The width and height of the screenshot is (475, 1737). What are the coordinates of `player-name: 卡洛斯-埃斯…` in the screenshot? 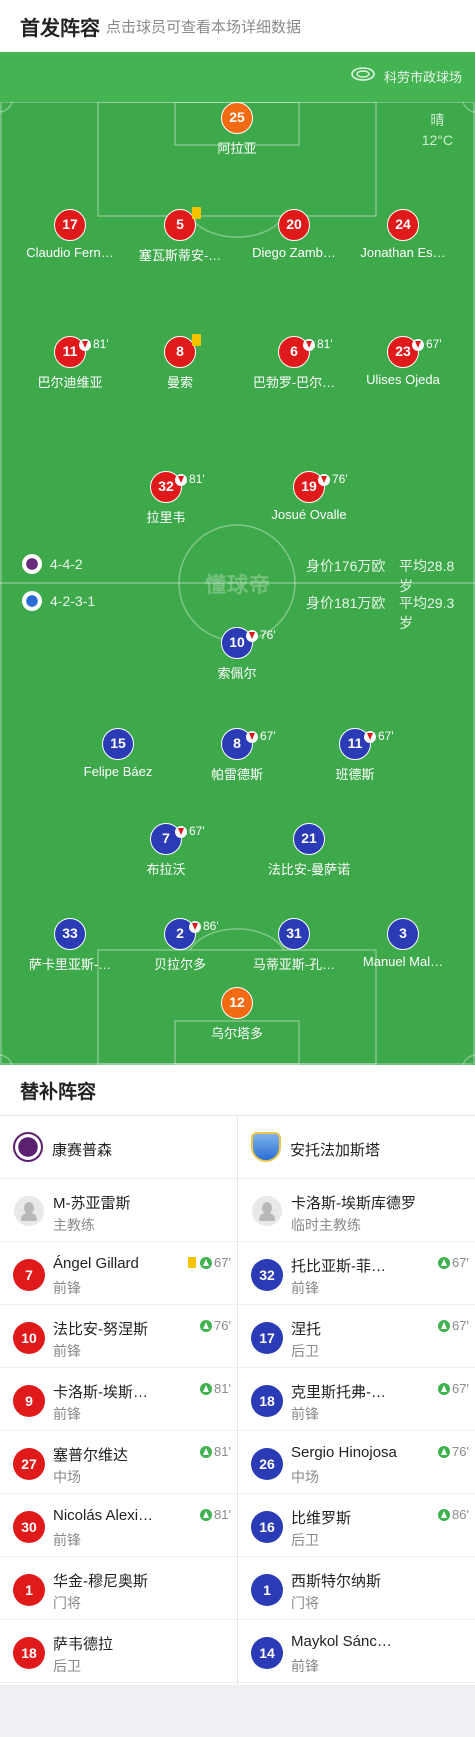 It's located at (100, 1392).